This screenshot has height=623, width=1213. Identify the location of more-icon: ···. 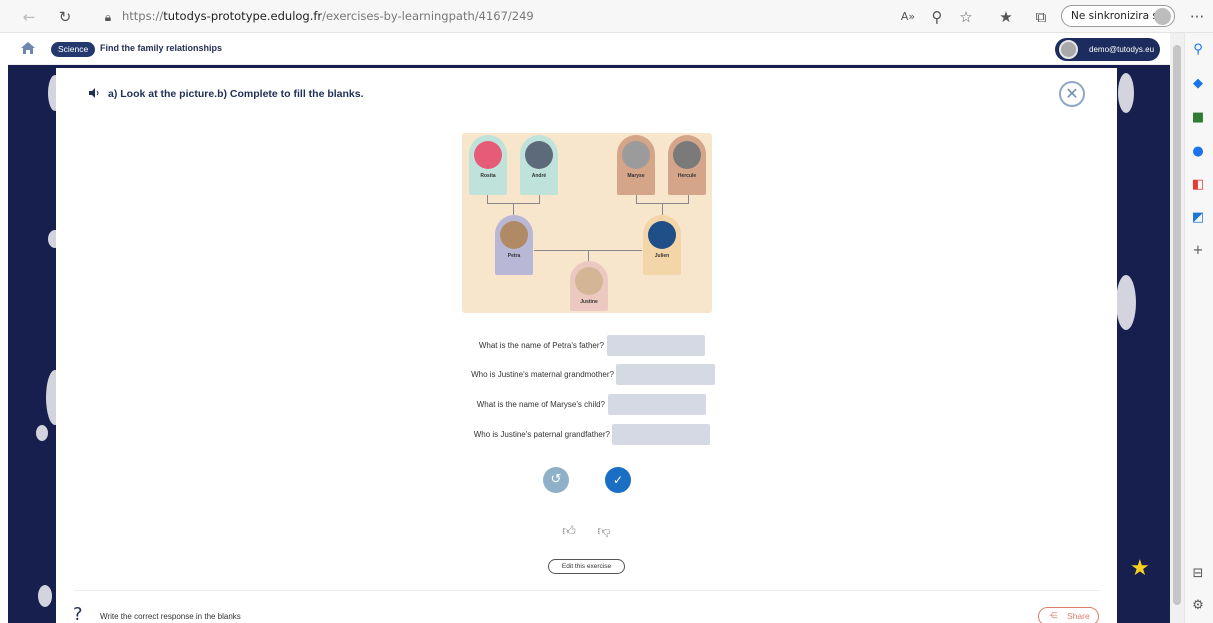
(1197, 17).